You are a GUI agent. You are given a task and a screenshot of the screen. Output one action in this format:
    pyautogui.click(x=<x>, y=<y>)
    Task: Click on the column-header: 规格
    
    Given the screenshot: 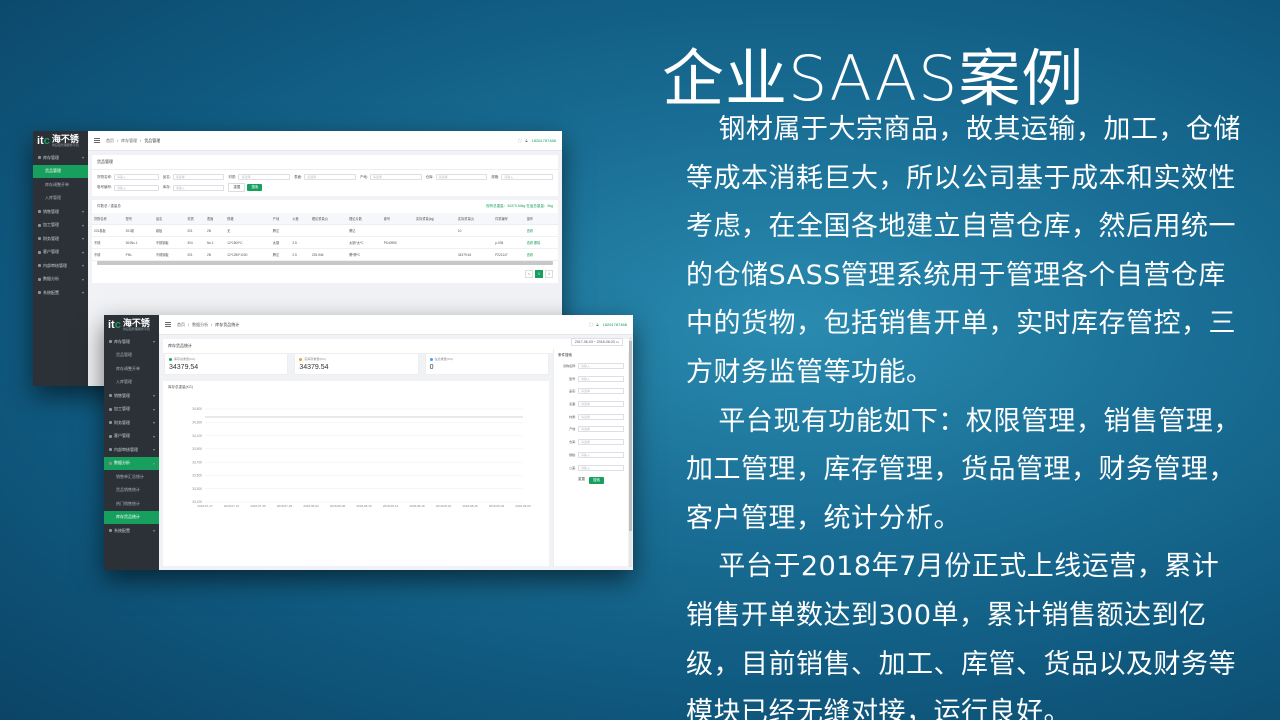 What is the action you would take?
    pyautogui.click(x=248, y=219)
    